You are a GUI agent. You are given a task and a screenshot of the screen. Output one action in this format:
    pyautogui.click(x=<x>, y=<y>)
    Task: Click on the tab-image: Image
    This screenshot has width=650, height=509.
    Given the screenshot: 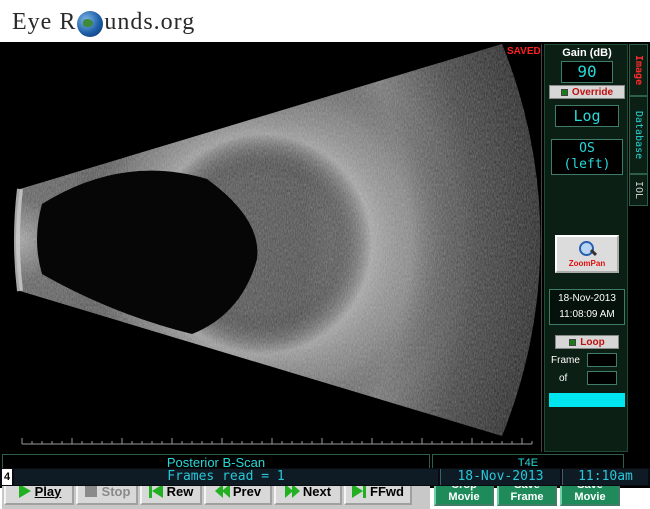 What is the action you would take?
    pyautogui.click(x=638, y=70)
    